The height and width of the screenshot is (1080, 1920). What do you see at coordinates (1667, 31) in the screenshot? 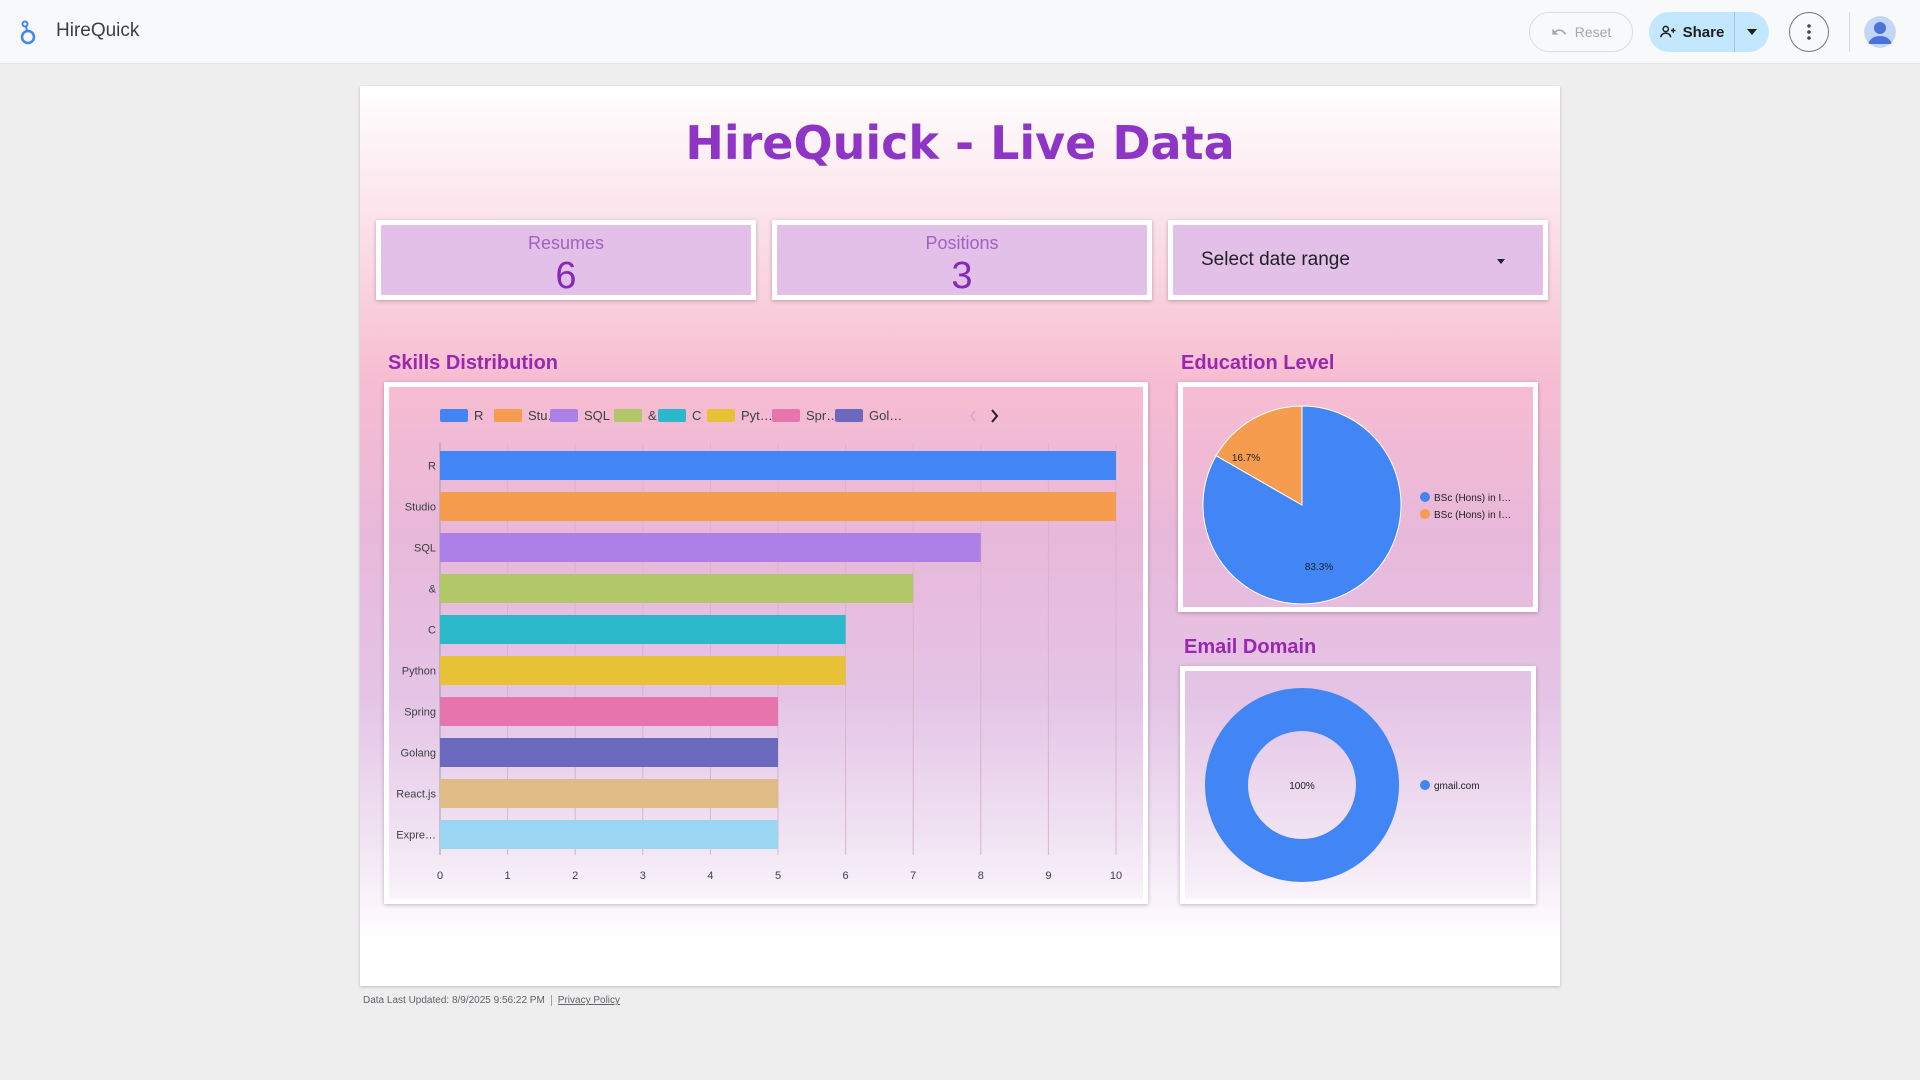
I see `person-add-icon` at bounding box center [1667, 31].